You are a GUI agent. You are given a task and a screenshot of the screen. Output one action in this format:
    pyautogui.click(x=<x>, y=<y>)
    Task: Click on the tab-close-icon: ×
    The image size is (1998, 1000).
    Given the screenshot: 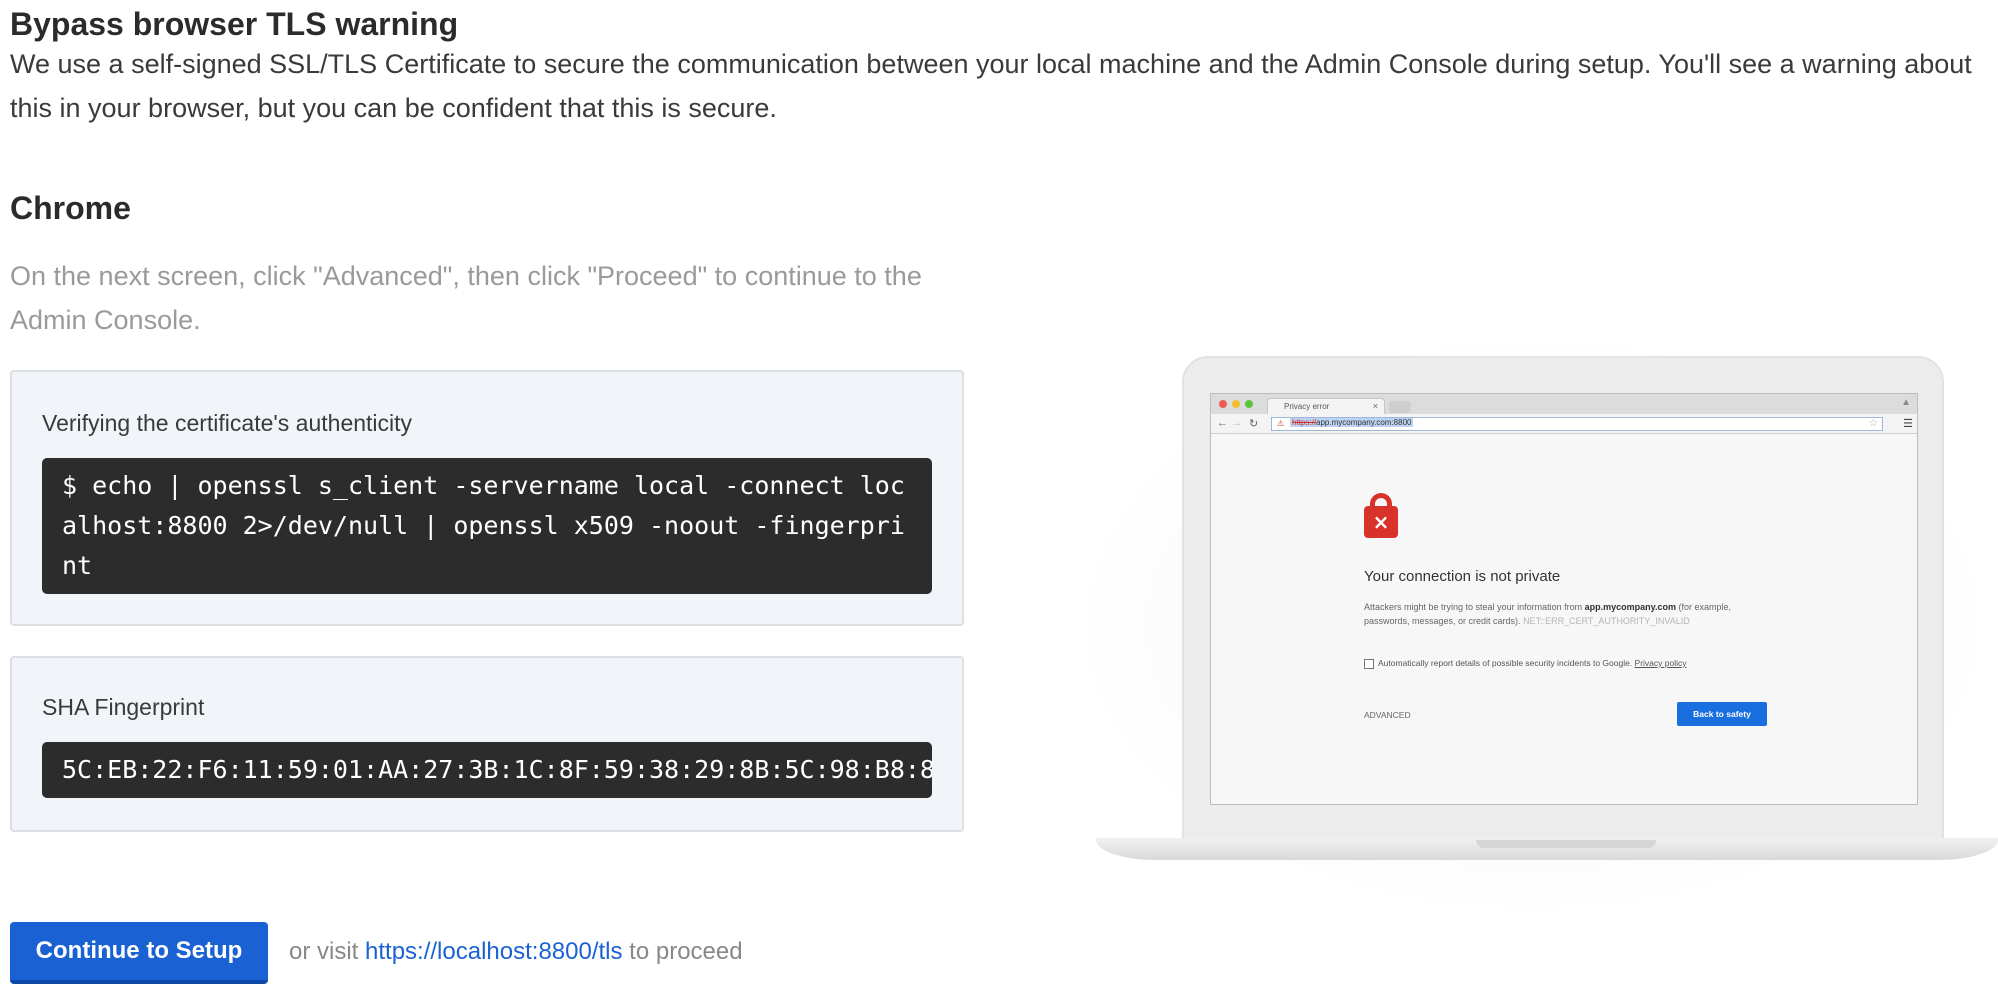 What is the action you would take?
    pyautogui.click(x=1375, y=406)
    